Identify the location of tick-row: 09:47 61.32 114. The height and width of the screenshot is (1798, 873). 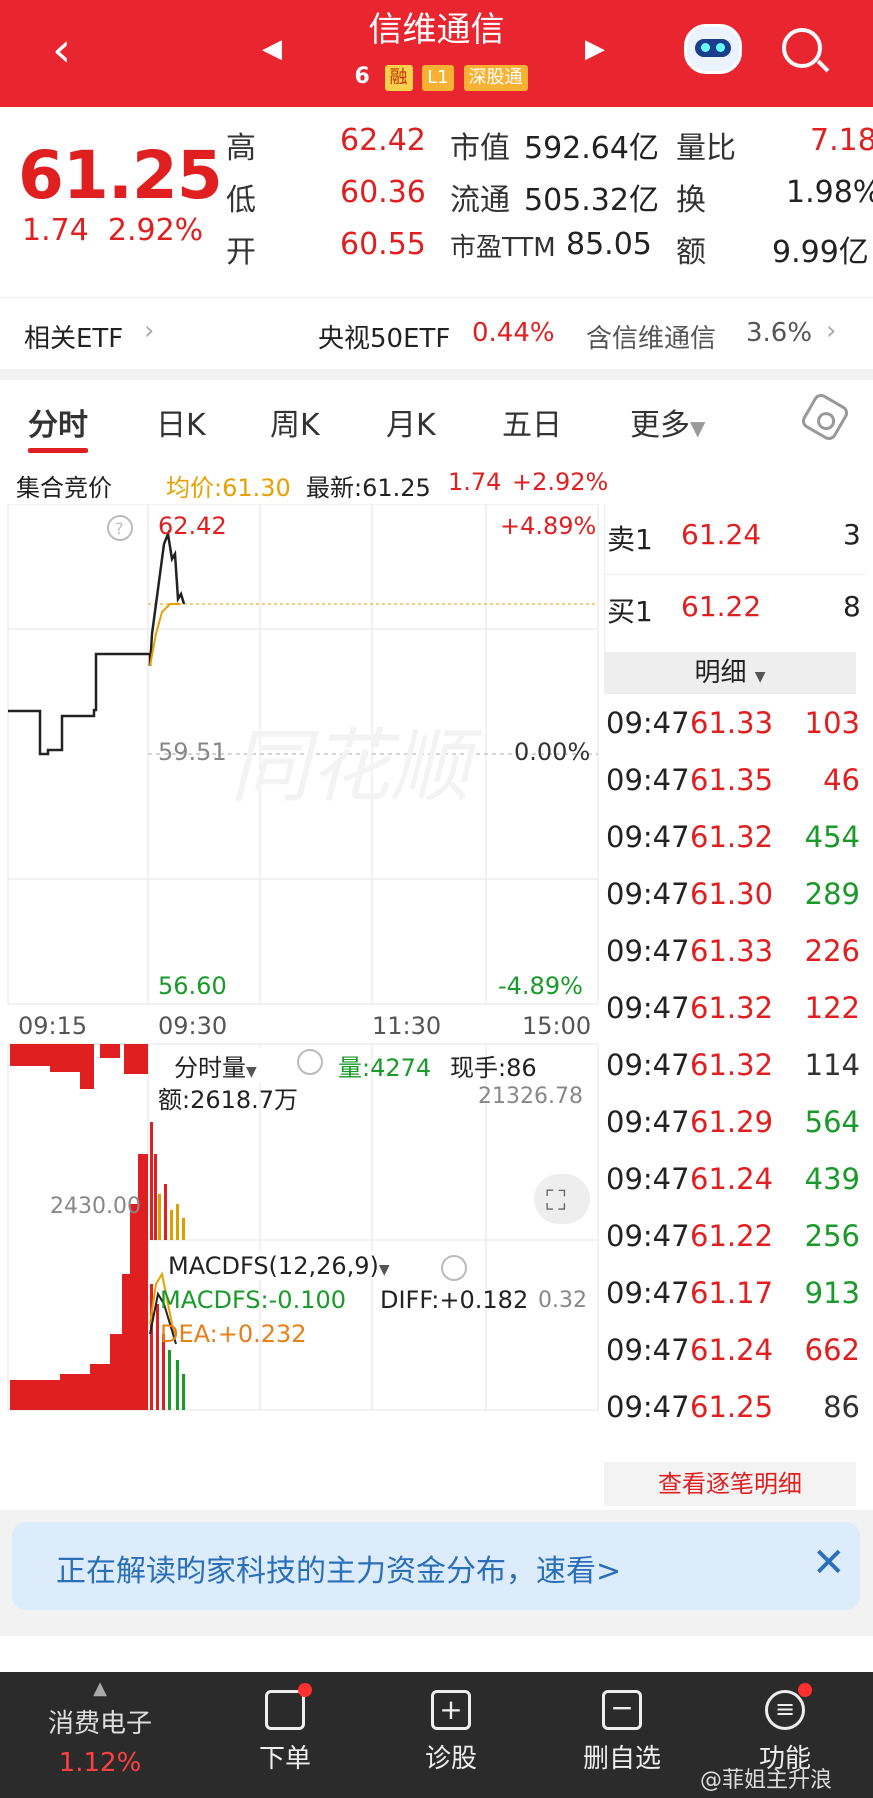
(732, 1076).